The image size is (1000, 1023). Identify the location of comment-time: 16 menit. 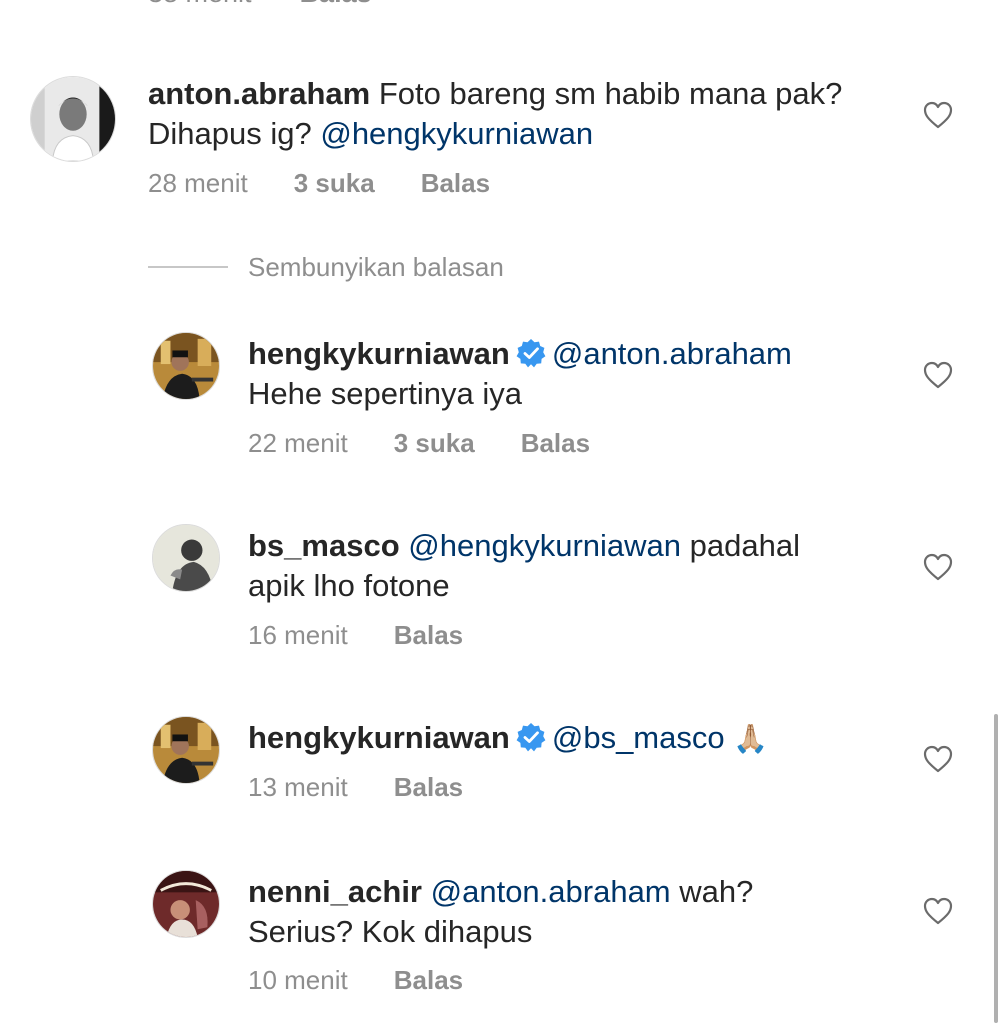
(298, 635).